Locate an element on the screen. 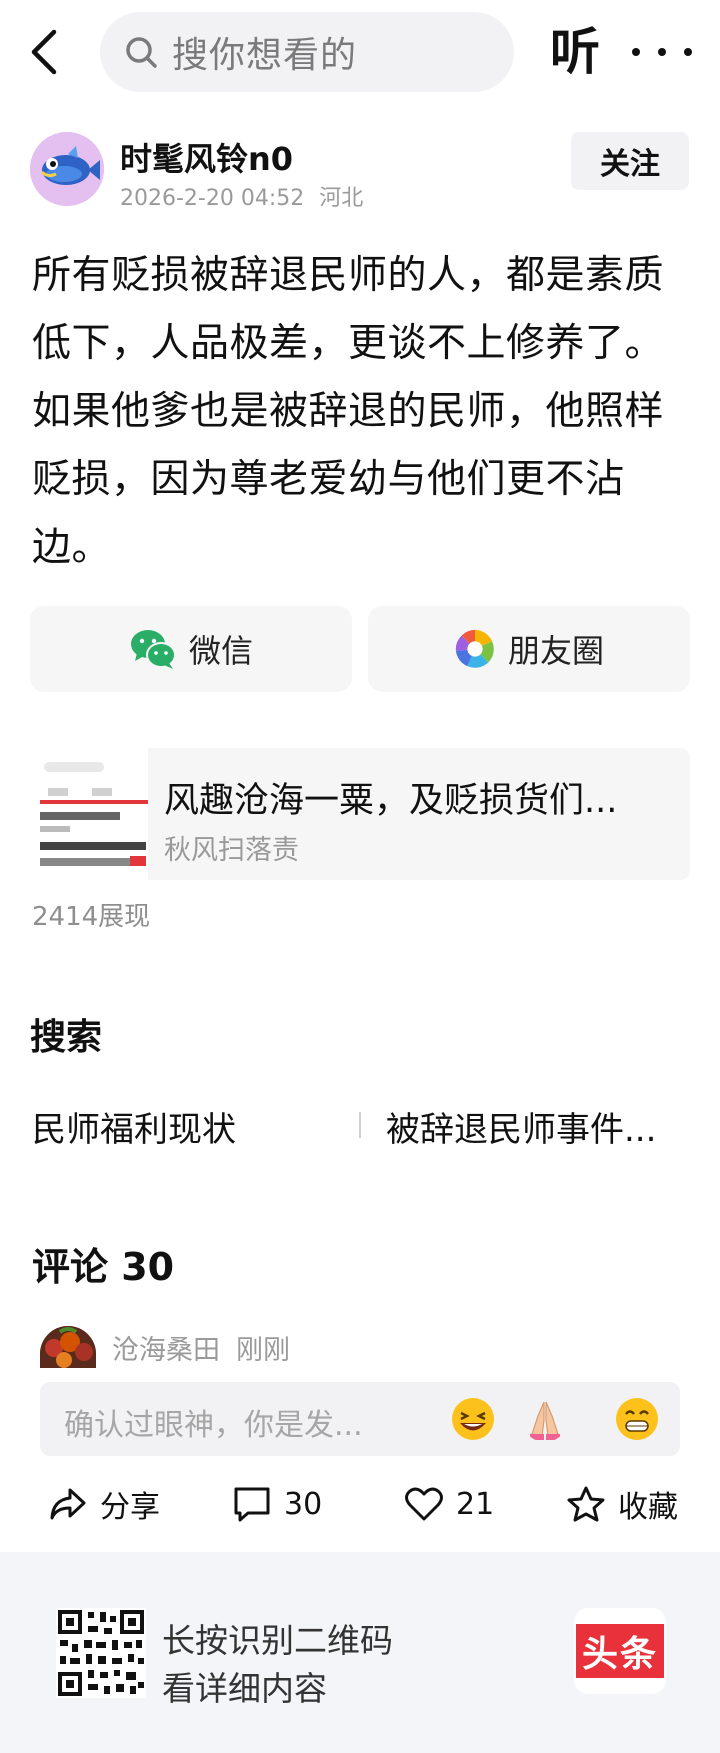  like-count: 21 is located at coordinates (475, 1504).